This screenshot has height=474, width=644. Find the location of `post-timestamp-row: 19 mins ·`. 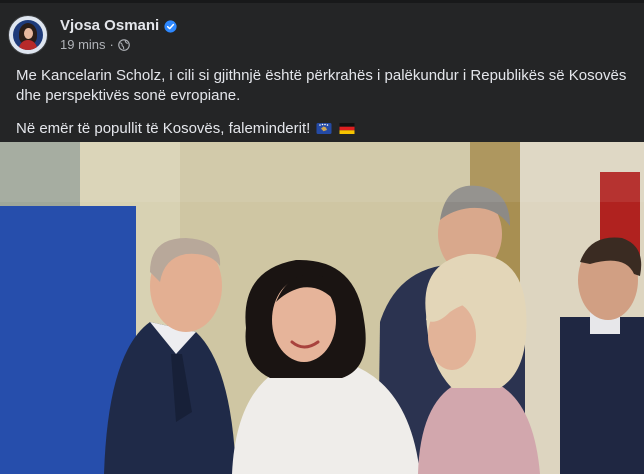

post-timestamp-row: 19 mins · is located at coordinates (118, 45).